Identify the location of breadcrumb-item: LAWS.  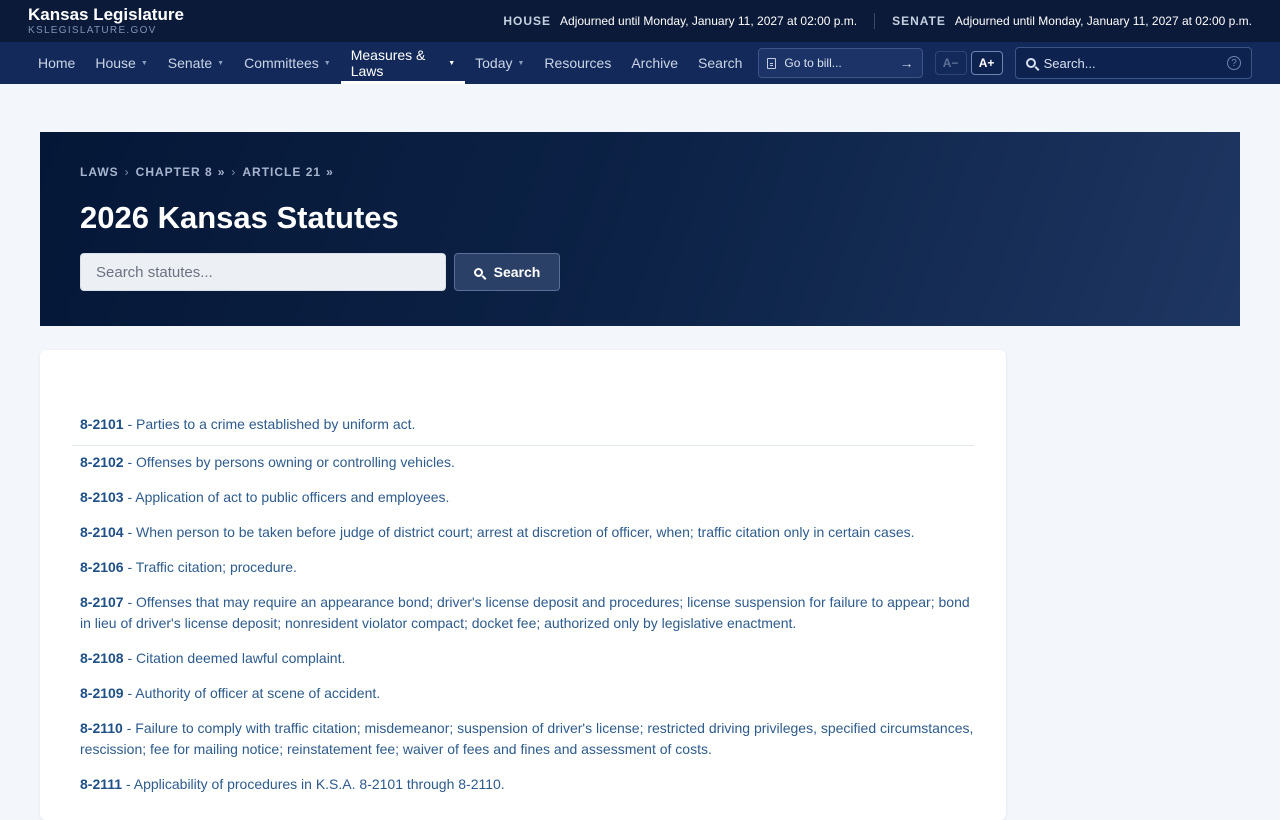
(99, 172).